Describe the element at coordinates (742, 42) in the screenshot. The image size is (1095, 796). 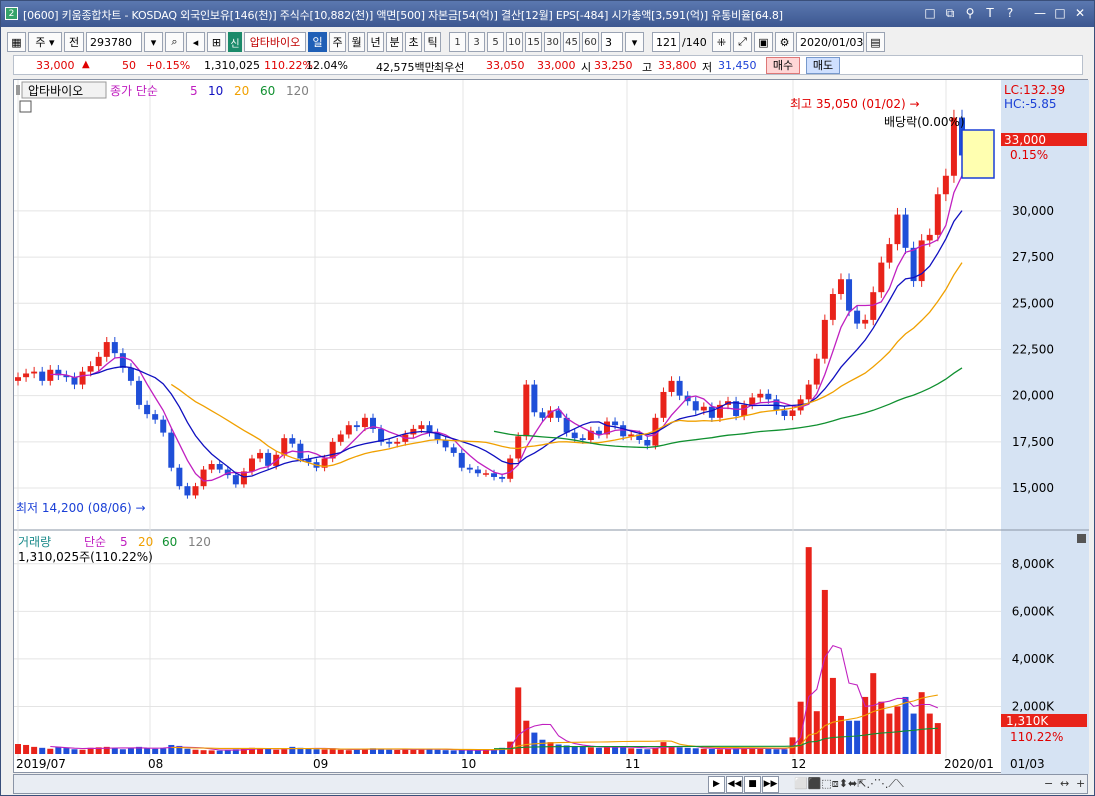
I see `tools-icon: ⤢` at that location.